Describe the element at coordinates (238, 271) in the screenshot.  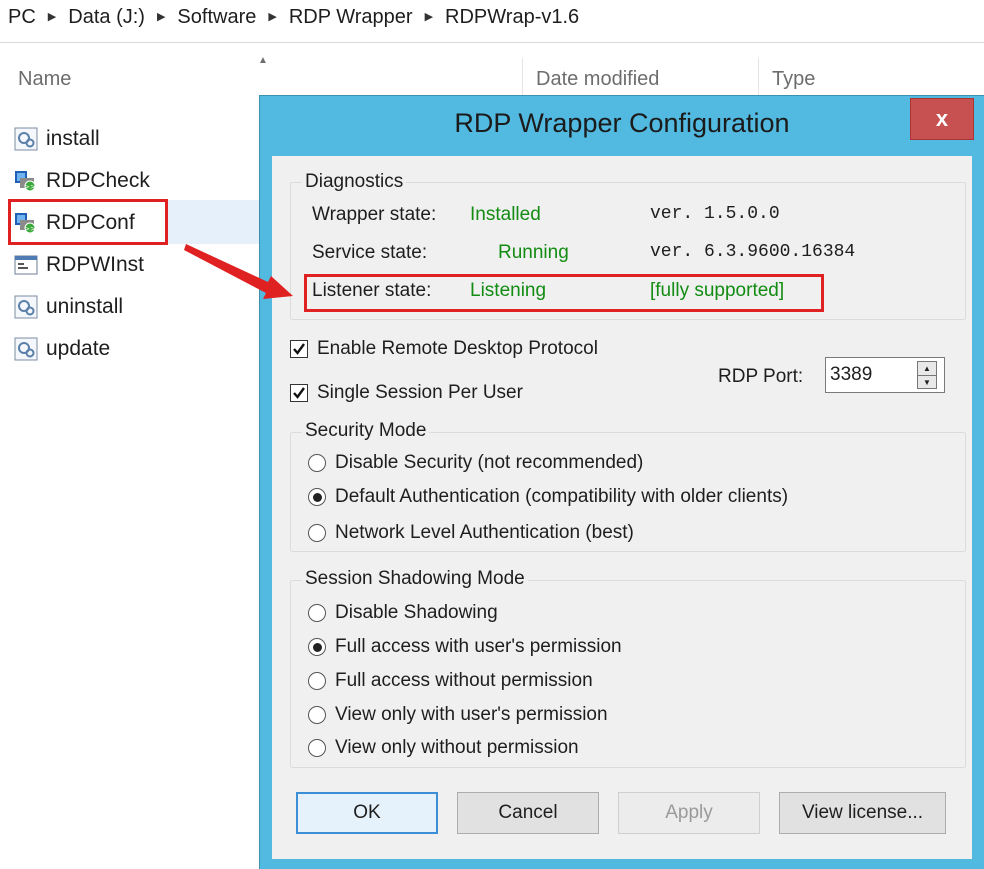
I see `annotation-arrow-icon` at that location.